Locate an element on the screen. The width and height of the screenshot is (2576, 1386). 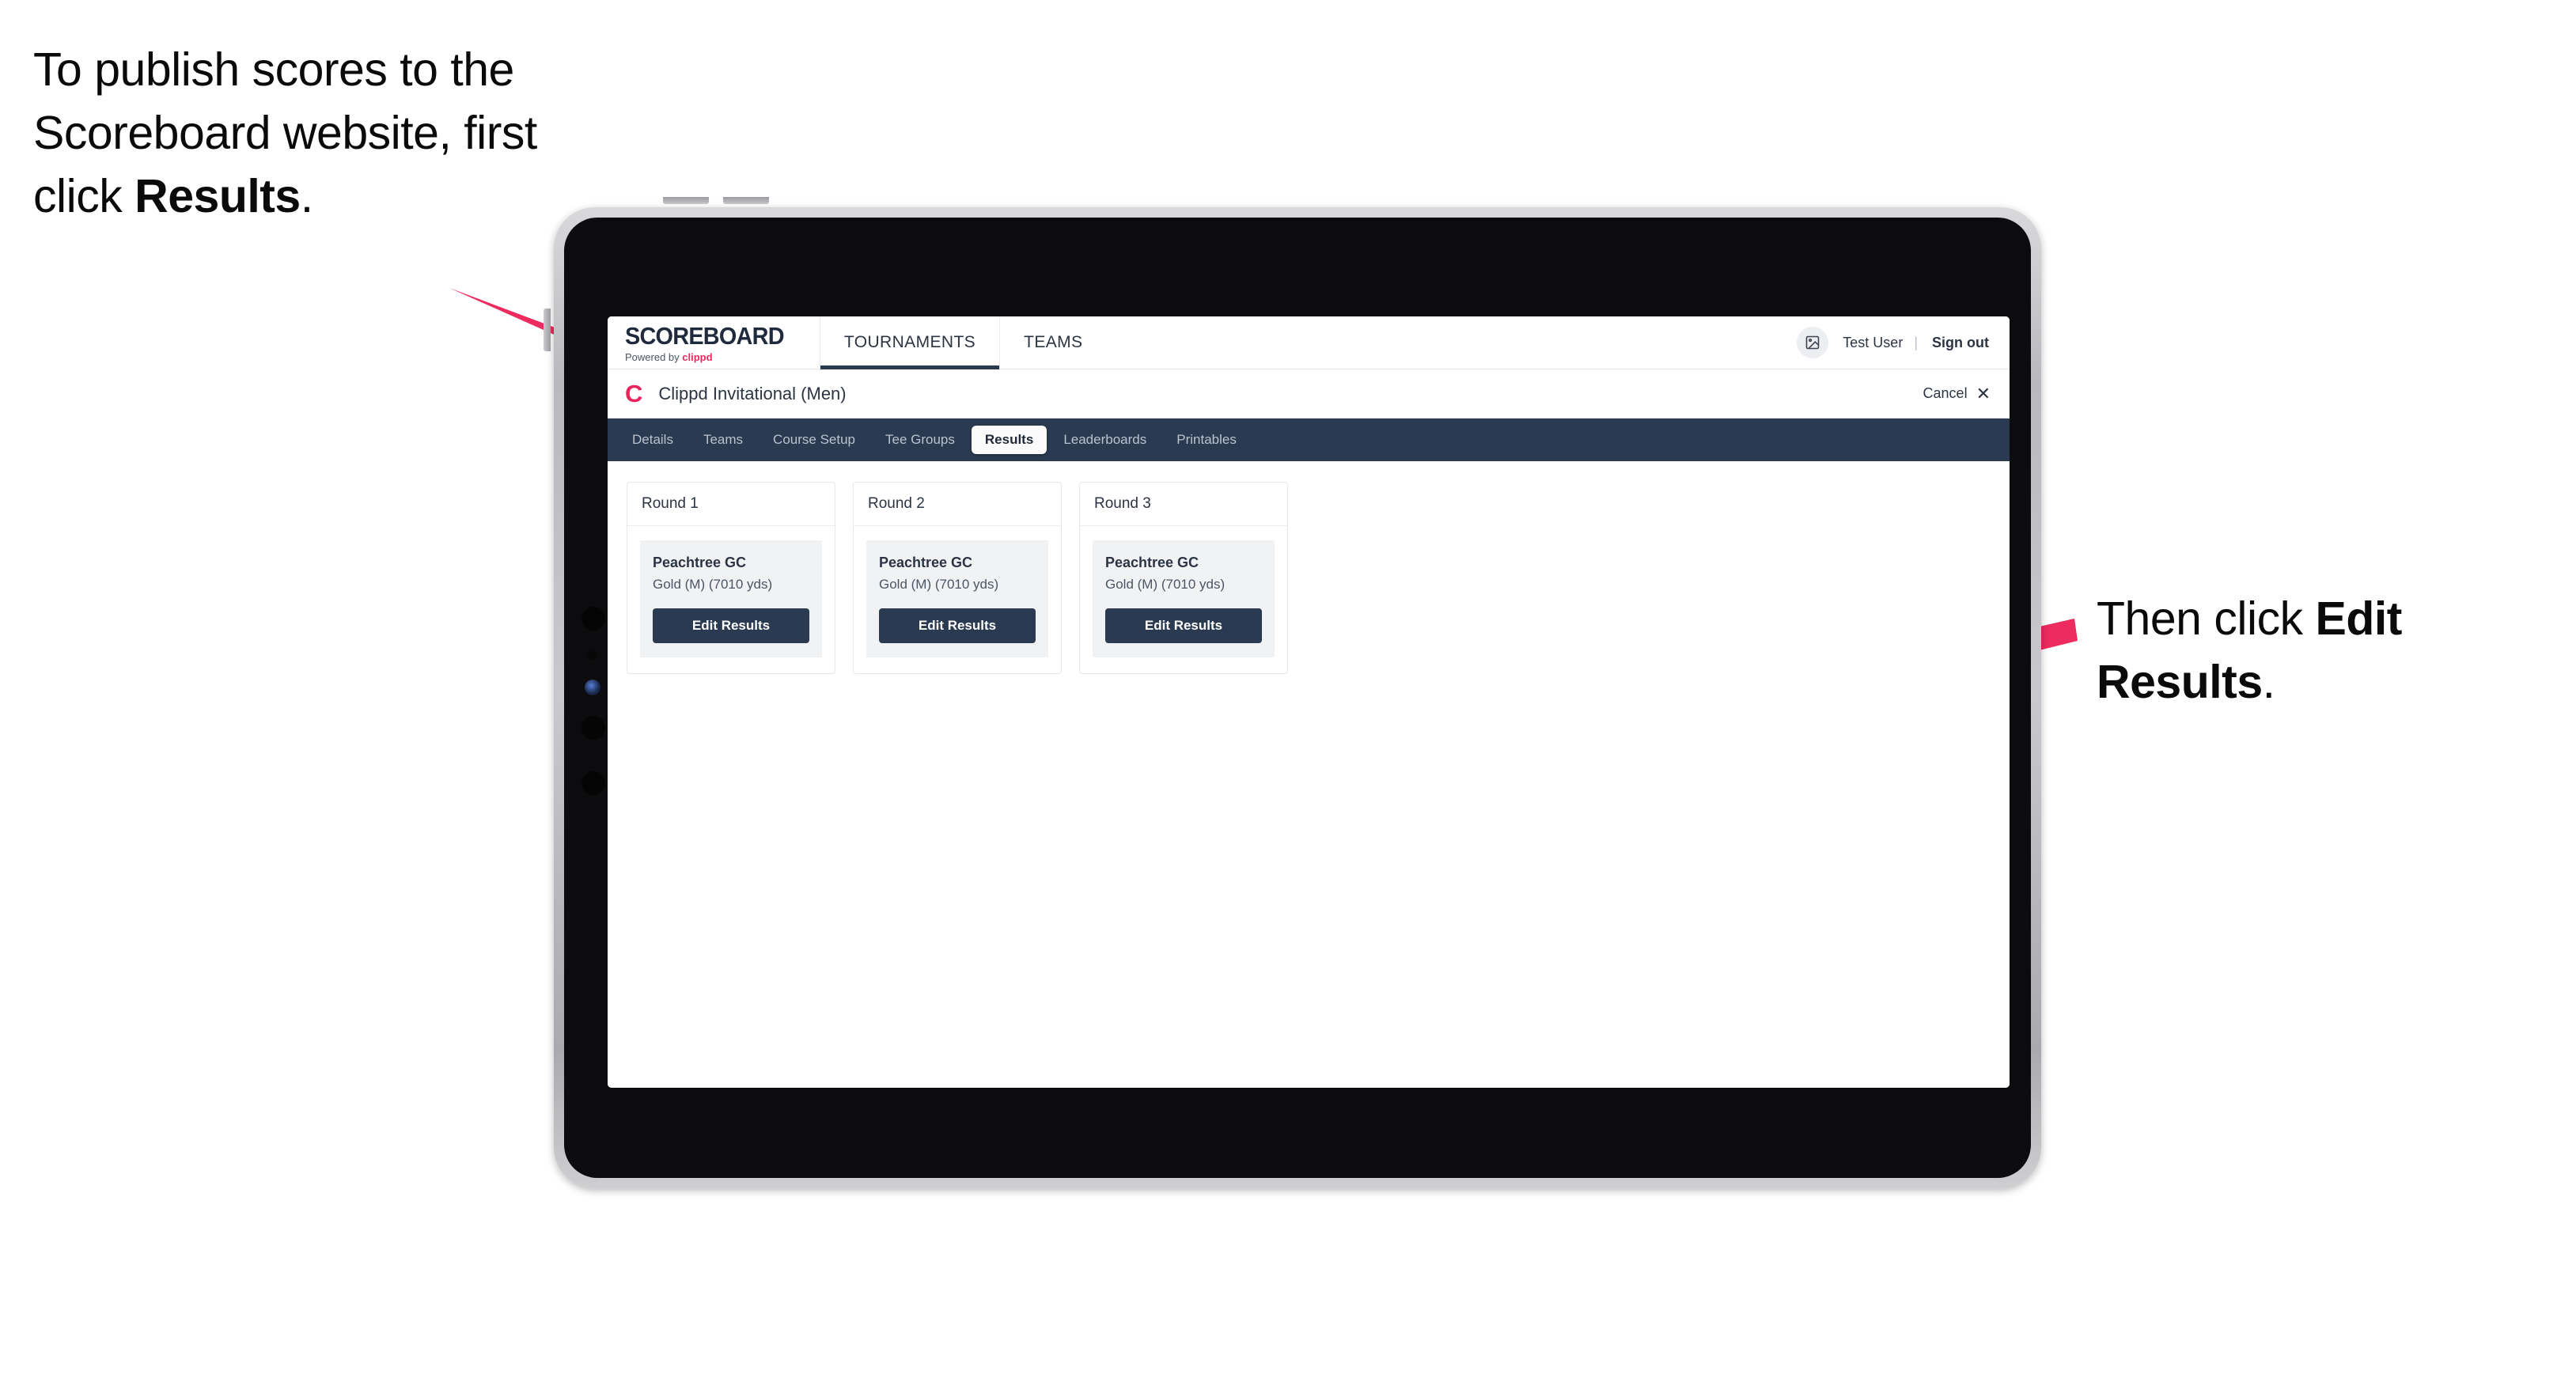
tab-details-label: Details is located at coordinates (652, 440).